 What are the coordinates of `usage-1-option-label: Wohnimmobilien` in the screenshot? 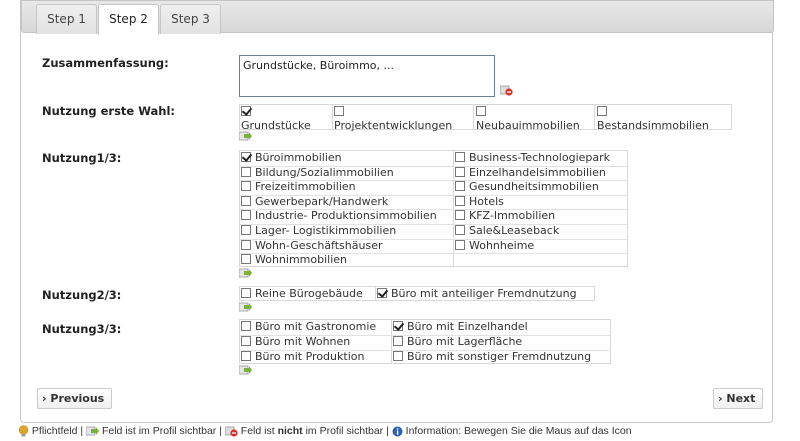 It's located at (301, 260).